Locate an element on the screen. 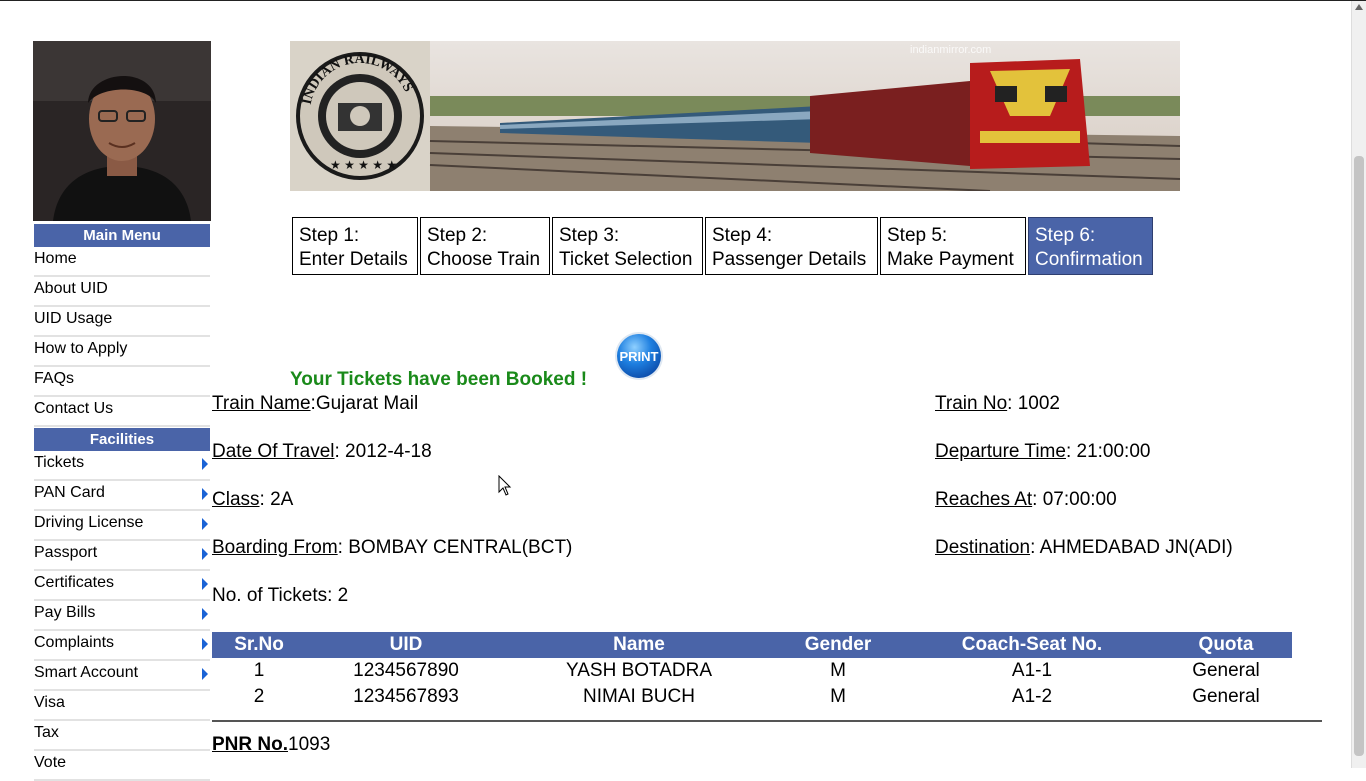 The width and height of the screenshot is (1366, 781). sidebar-item-contact-us: Contact Us is located at coordinates (122, 412).